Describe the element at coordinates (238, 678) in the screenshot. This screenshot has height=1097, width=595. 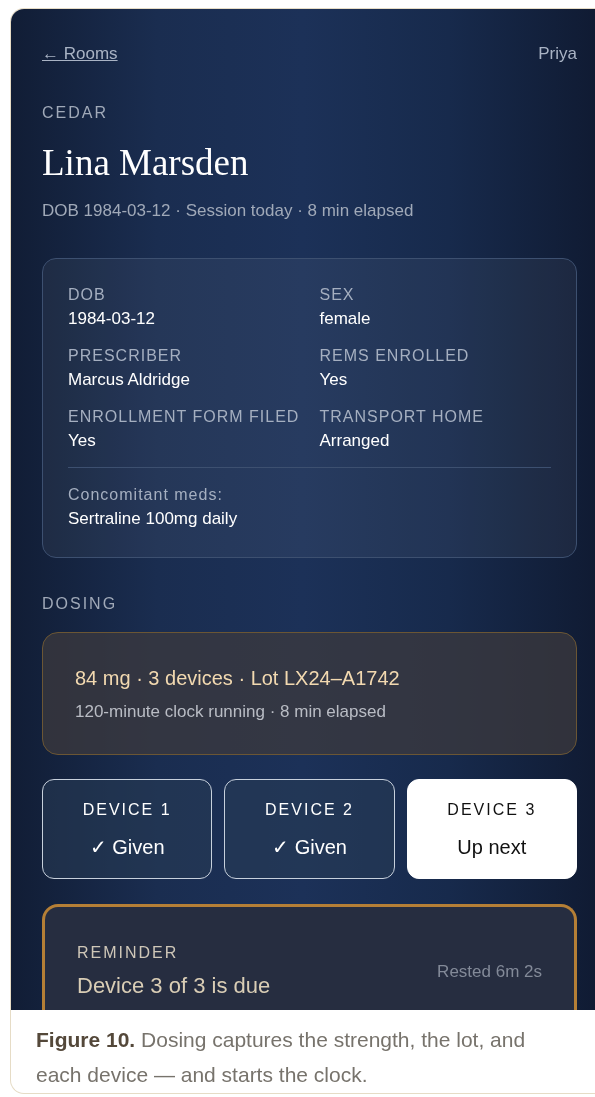
I see `dosing-summary: 84 mg · 3 devices · Lot LX24–A1742` at that location.